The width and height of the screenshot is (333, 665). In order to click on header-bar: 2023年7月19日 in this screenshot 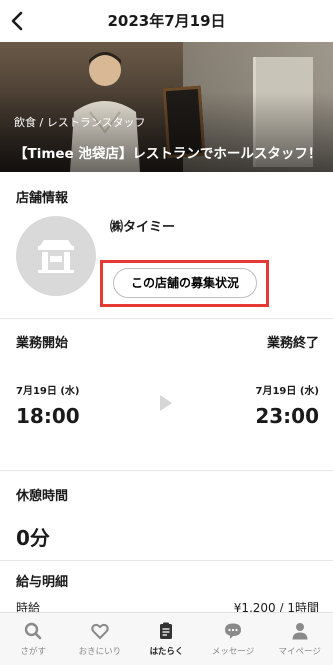, I will do `click(166, 21)`.